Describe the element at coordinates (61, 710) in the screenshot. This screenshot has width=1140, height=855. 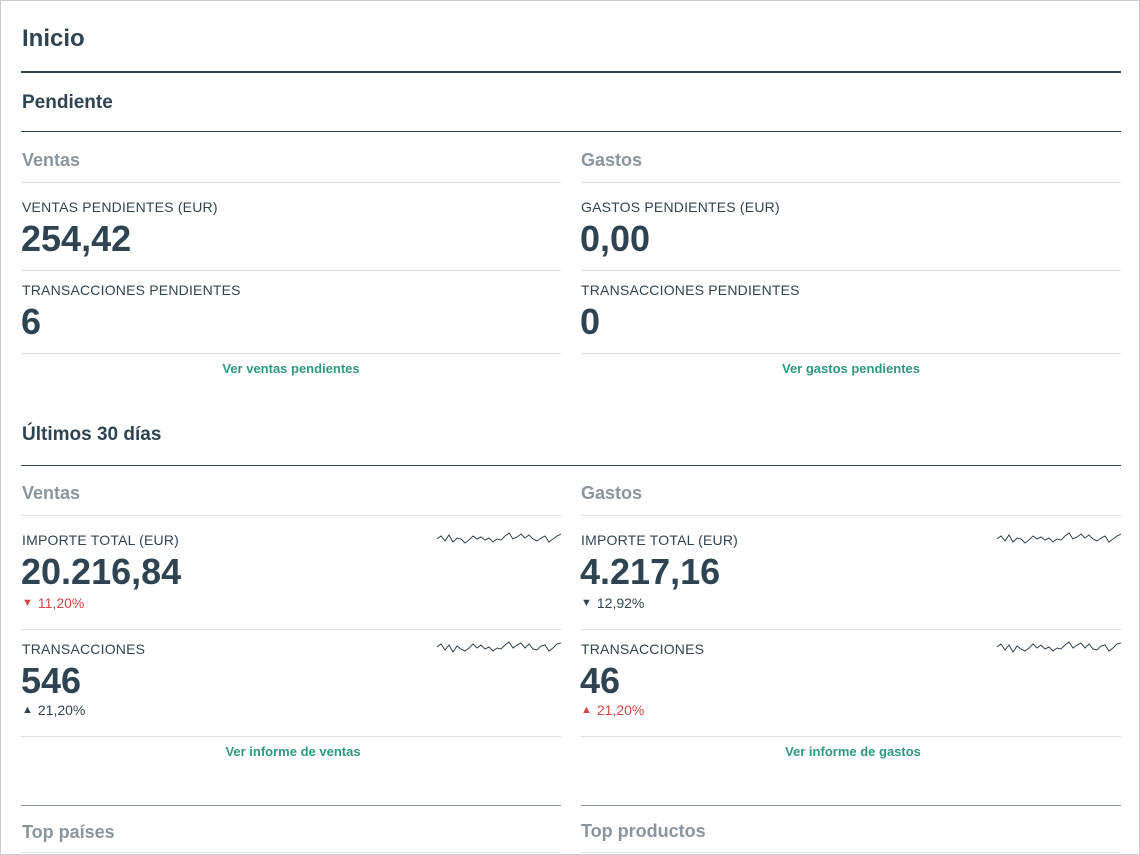
I see `last30-sales-transactions-delta-value: 21,20%` at that location.